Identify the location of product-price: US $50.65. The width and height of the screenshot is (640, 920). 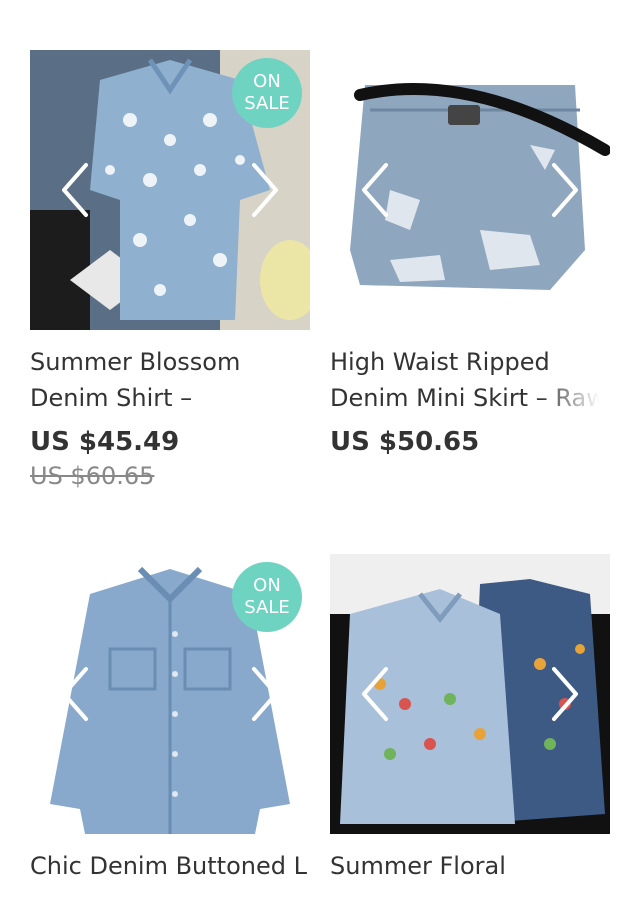
(405, 442).